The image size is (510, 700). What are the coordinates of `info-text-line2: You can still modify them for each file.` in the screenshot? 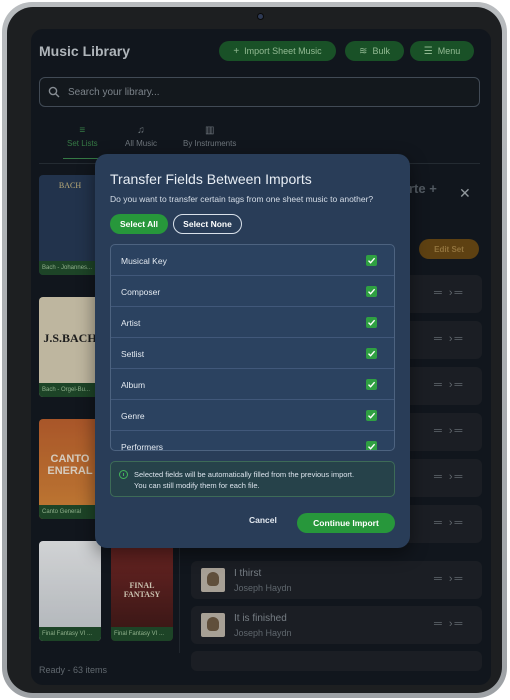 It's located at (197, 485).